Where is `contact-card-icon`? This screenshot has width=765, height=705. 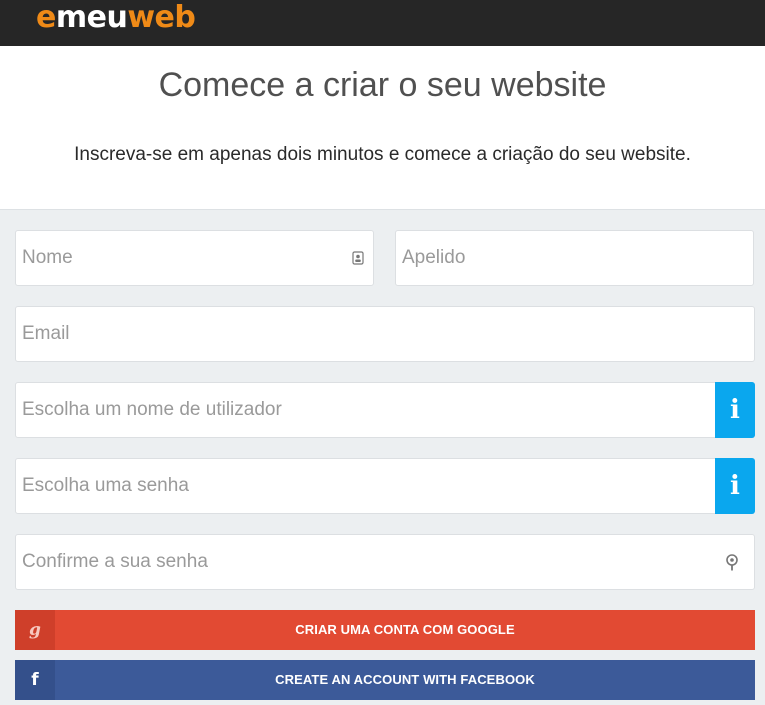
contact-card-icon is located at coordinates (358, 258).